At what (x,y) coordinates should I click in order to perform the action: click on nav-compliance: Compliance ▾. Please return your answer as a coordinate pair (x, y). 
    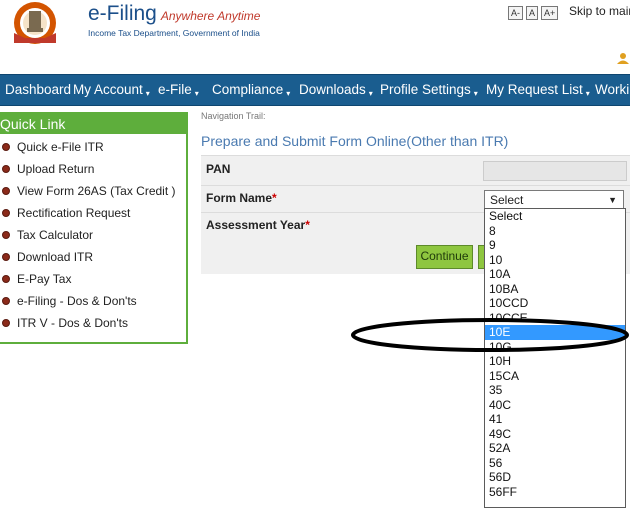
    Looking at the image, I should click on (251, 90).